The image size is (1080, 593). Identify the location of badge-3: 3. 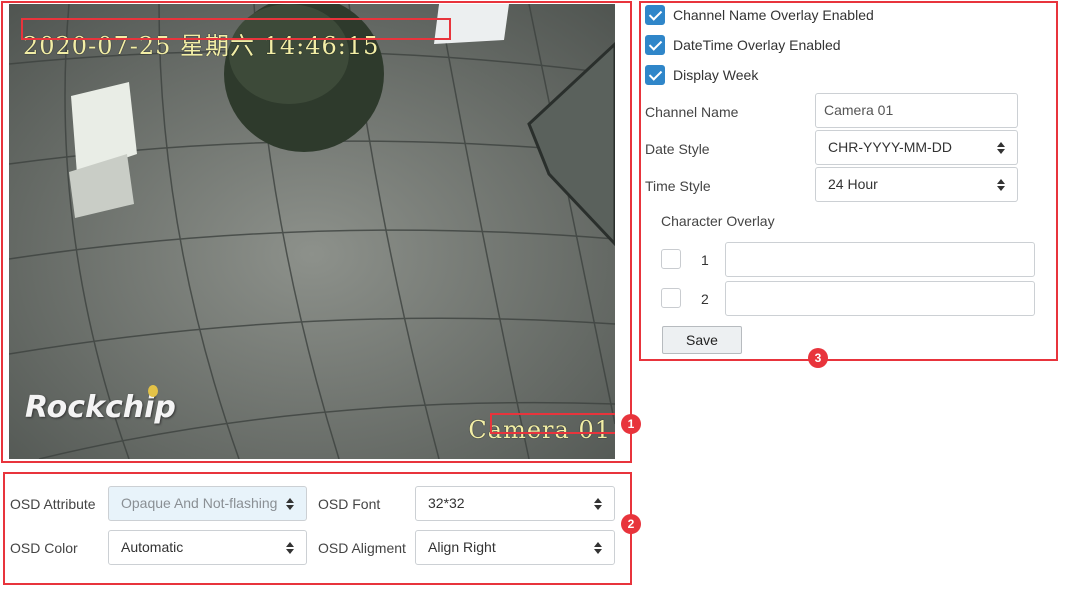
(818, 358).